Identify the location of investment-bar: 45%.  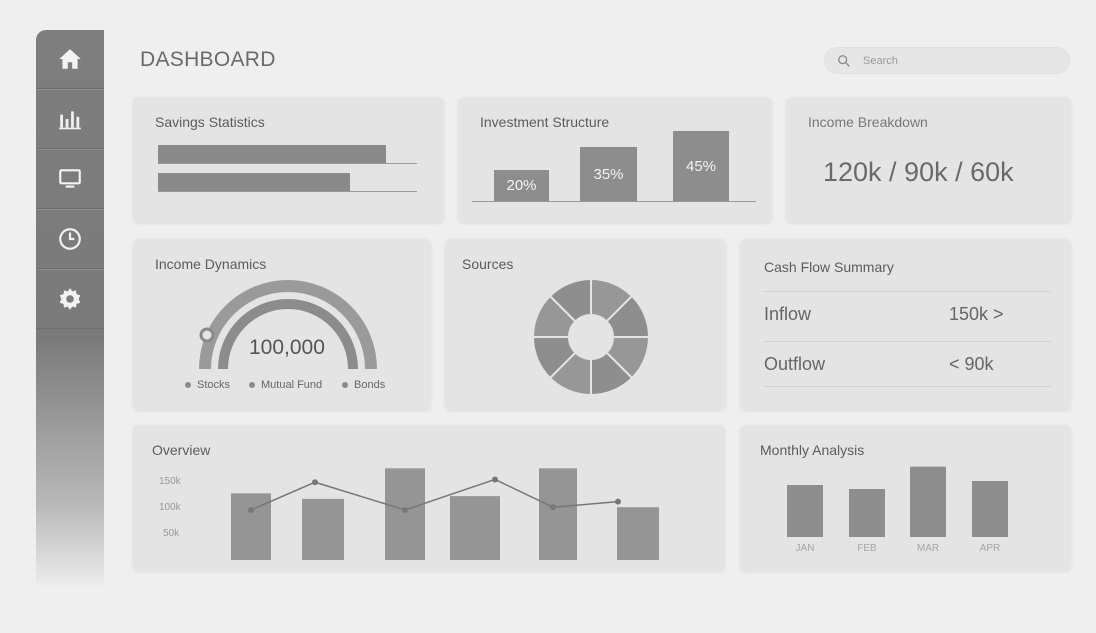
(701, 166).